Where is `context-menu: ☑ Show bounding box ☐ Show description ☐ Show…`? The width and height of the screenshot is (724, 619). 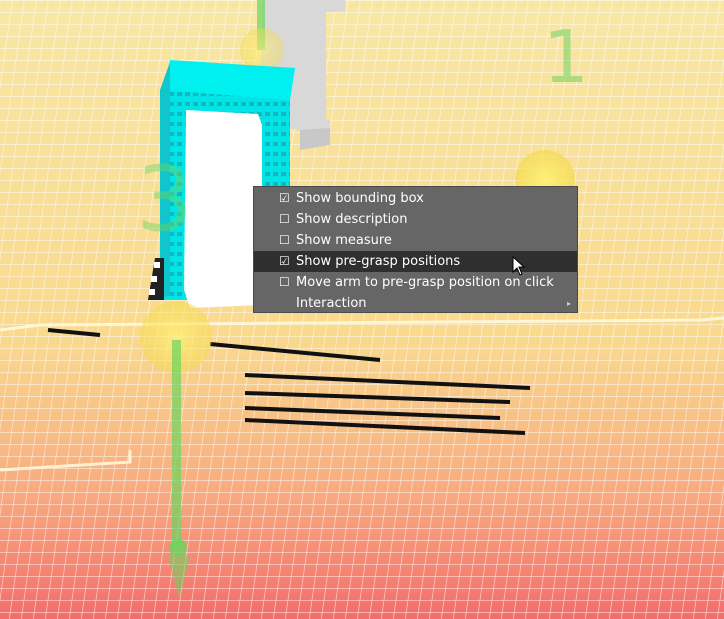
context-menu: ☑ Show bounding box ☐ Show description ☐ Show… is located at coordinates (415, 249).